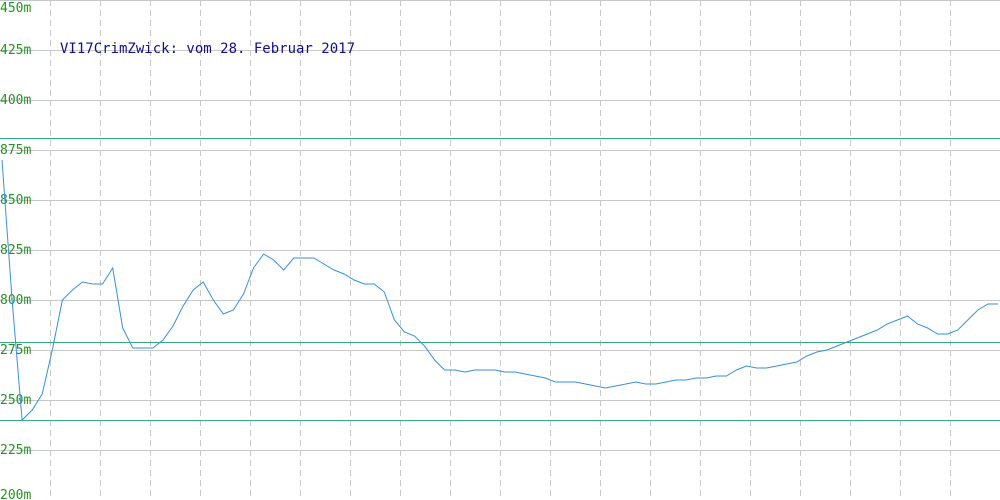  I want to click on y-tick-label: 825m, so click(15, 250).